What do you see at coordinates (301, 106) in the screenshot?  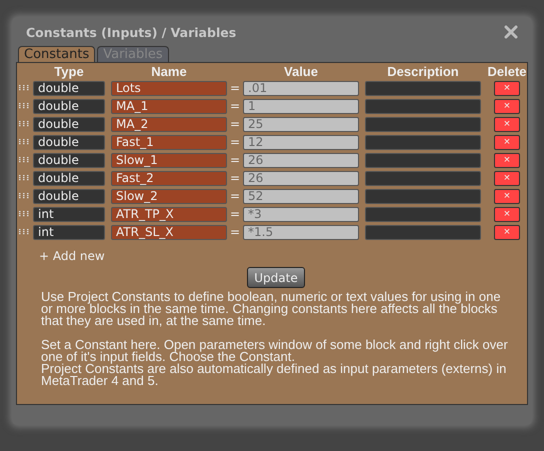 I see `value-field: 1` at bounding box center [301, 106].